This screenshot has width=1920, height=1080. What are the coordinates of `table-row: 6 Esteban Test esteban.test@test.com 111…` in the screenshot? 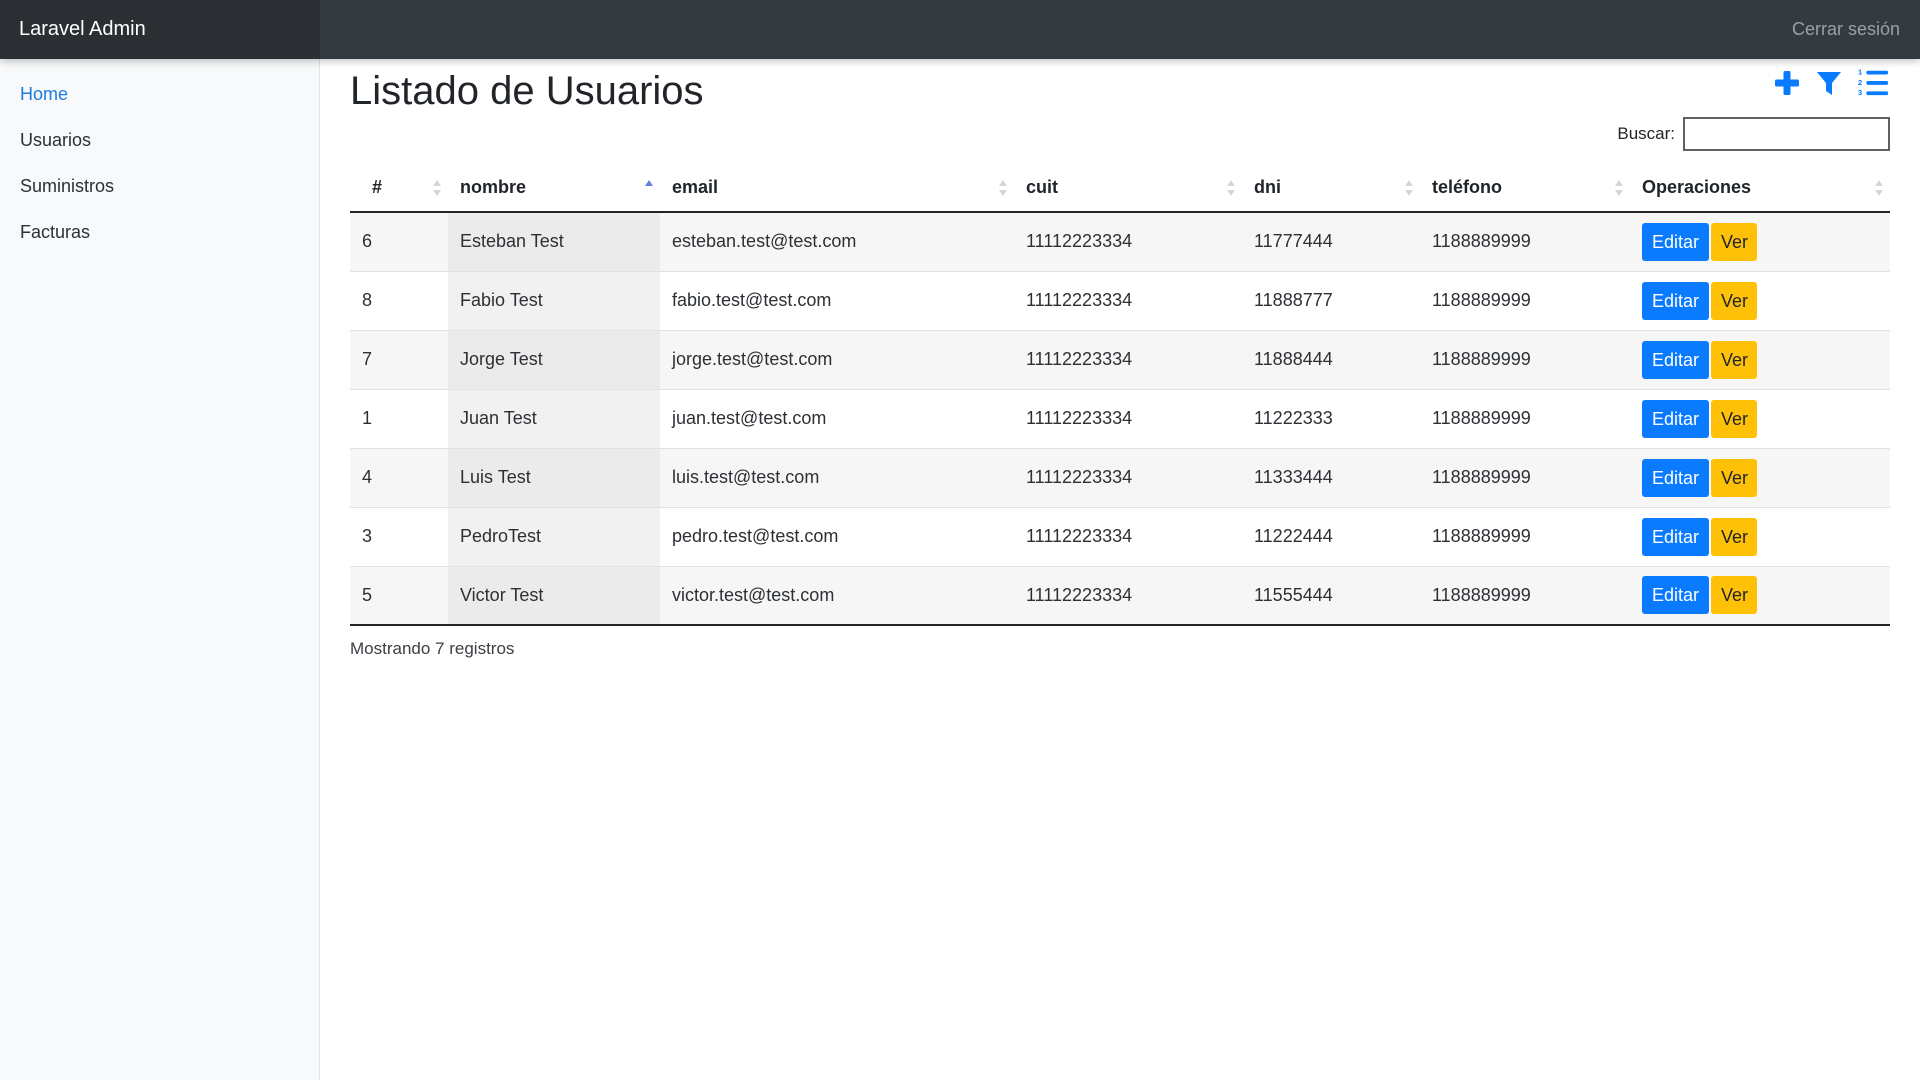 It's located at (1120, 241).